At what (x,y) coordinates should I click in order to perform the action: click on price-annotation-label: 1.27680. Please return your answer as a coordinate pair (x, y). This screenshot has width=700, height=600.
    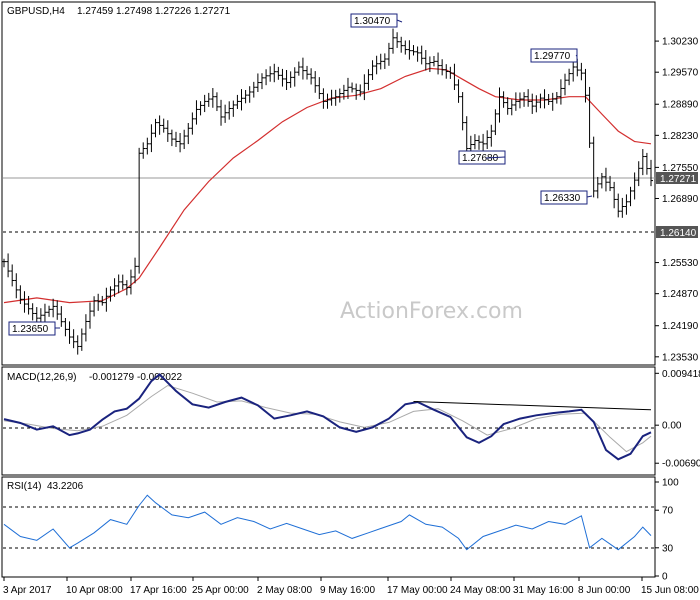
    Looking at the image, I should click on (480, 158).